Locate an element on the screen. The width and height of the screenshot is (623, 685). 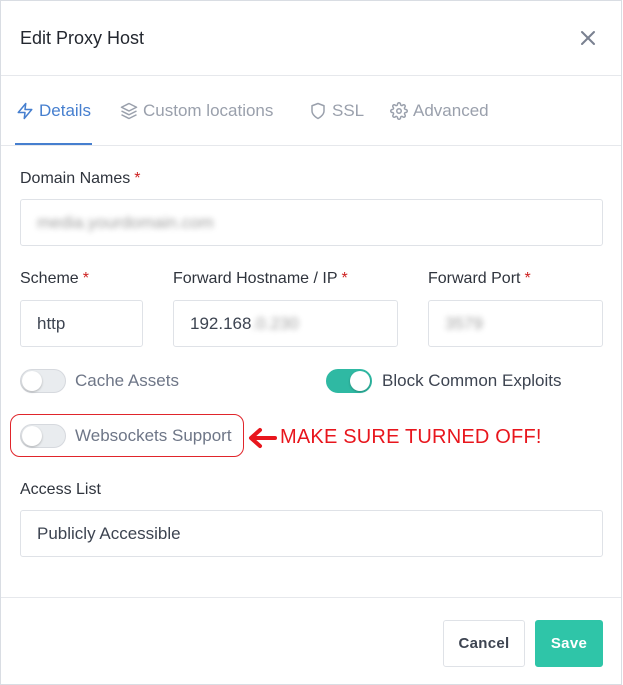
tab-ssl: SSL is located at coordinates (336, 111).